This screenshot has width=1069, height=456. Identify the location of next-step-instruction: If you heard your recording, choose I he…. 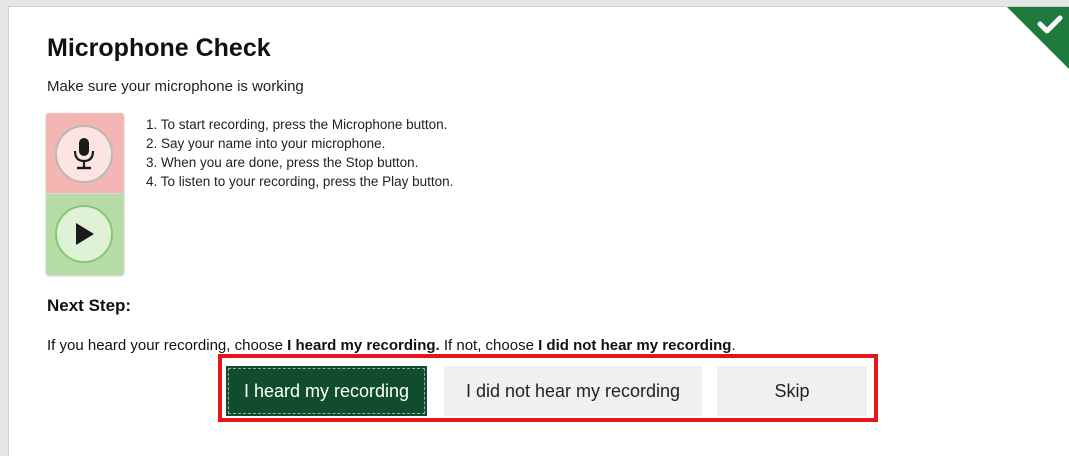
(391, 345).